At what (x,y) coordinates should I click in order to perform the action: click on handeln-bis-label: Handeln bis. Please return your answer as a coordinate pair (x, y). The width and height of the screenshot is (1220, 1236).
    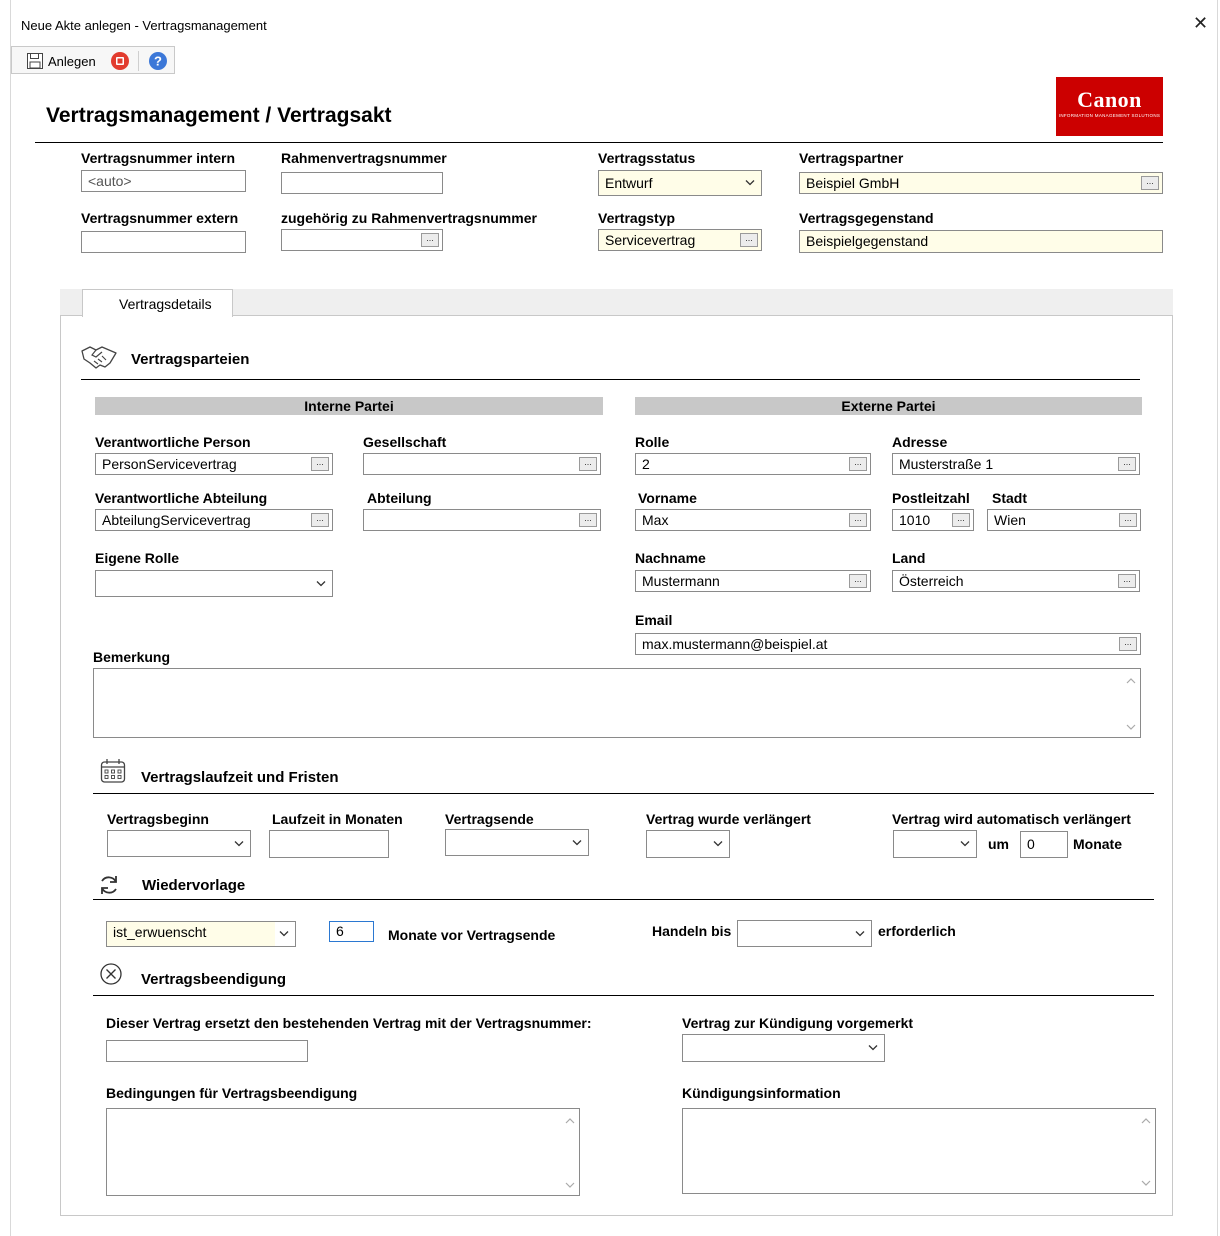
    Looking at the image, I should click on (692, 931).